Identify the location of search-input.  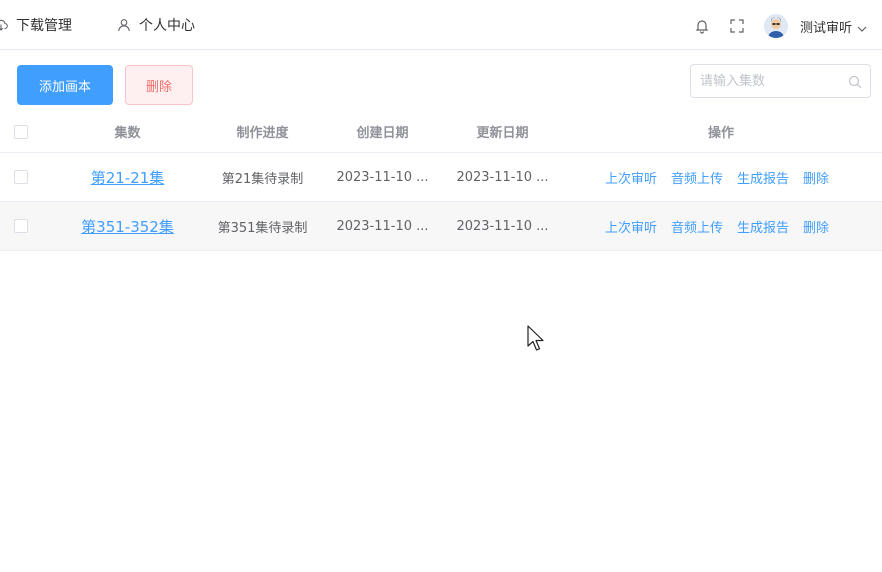
(766, 81).